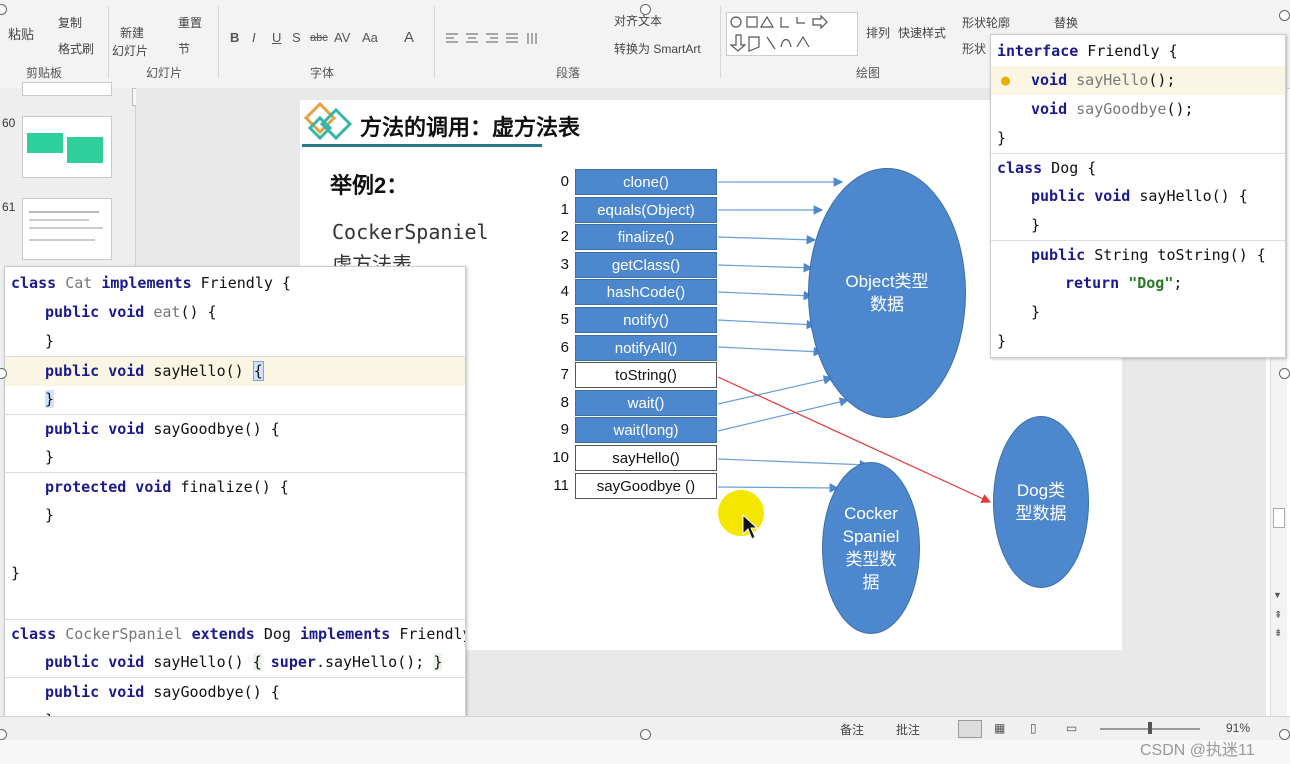  What do you see at coordinates (1278, 633) in the screenshot?
I see `next-slide-icon: ⇟` at bounding box center [1278, 633].